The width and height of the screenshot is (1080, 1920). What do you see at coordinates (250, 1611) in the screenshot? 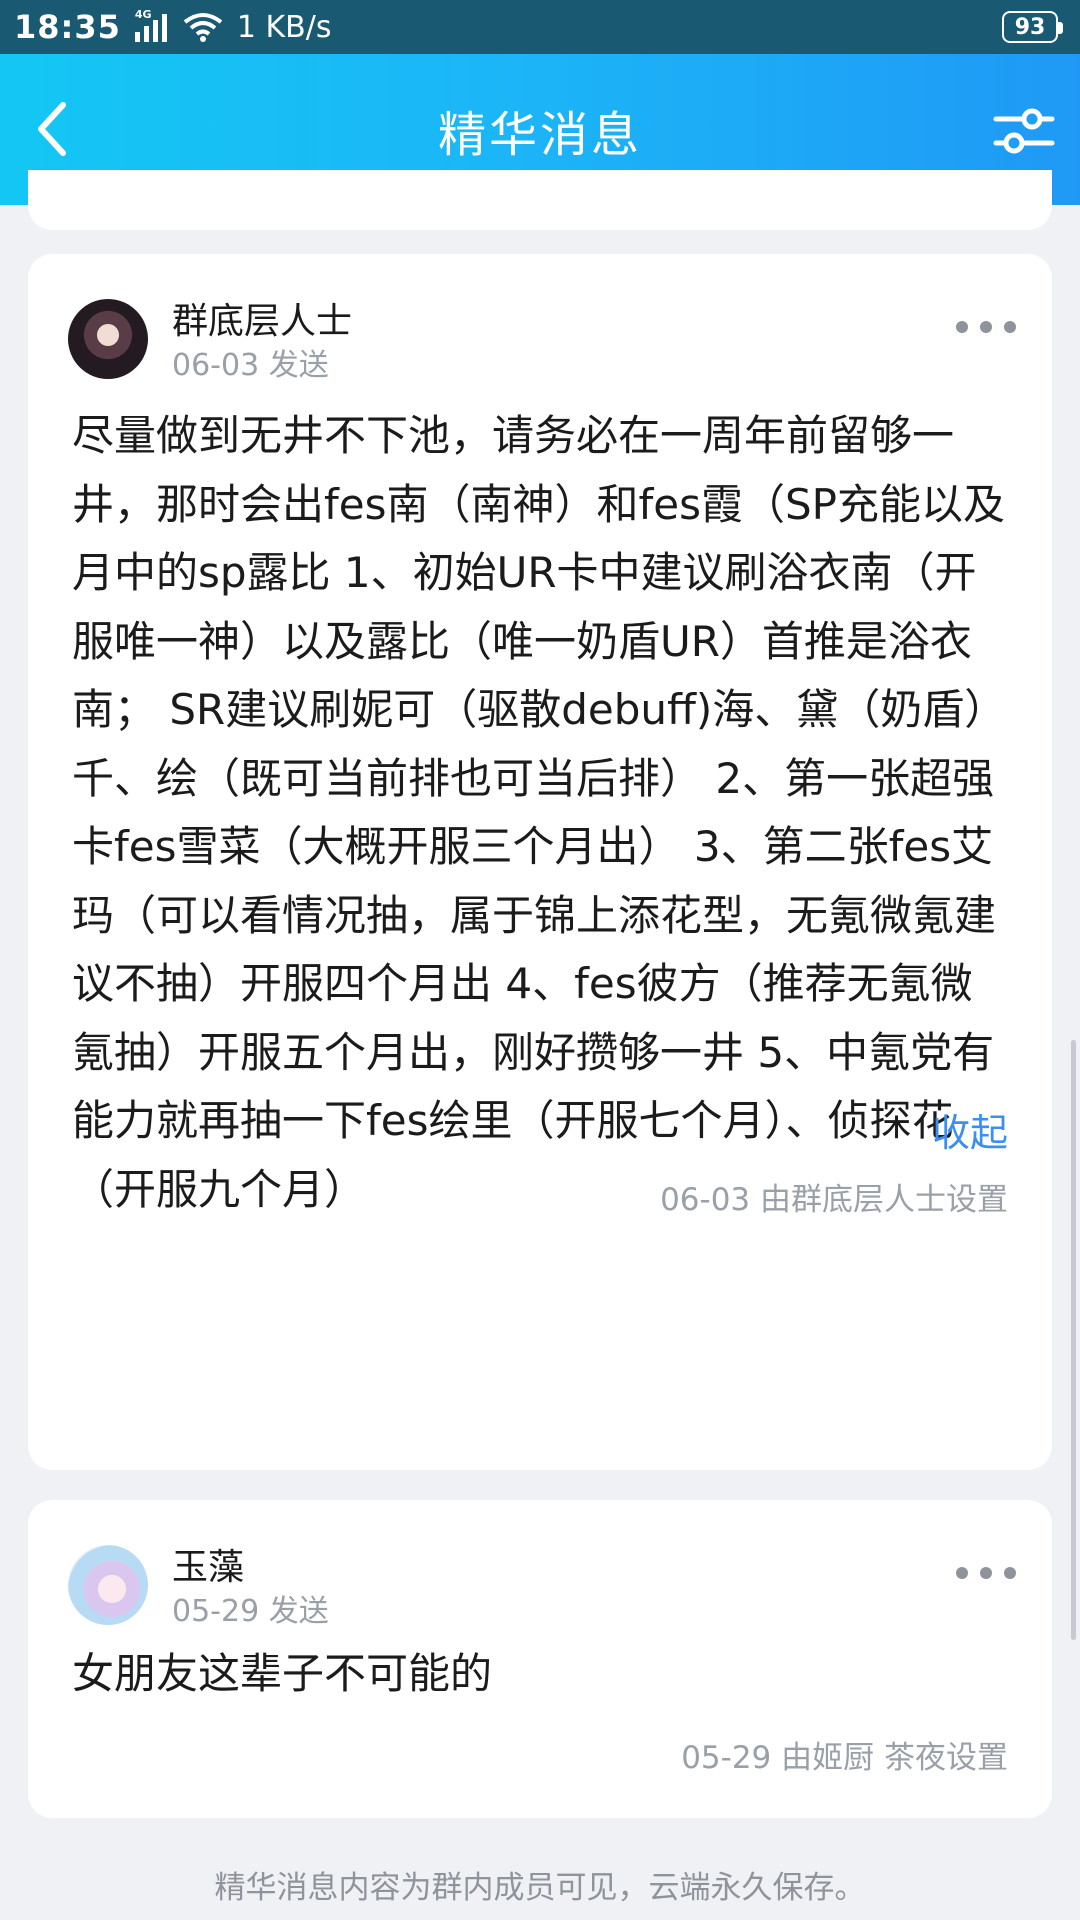
I see `post-time: 05-29 发送` at bounding box center [250, 1611].